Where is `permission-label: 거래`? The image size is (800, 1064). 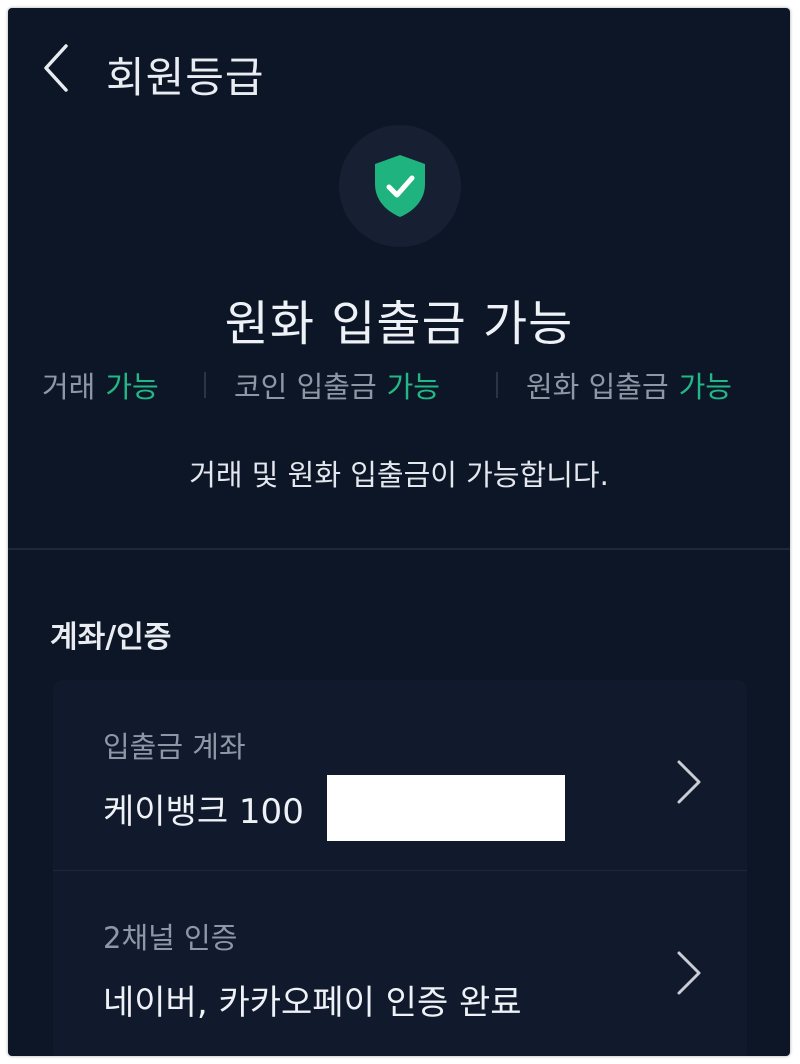 permission-label: 거래 is located at coordinates (69, 387).